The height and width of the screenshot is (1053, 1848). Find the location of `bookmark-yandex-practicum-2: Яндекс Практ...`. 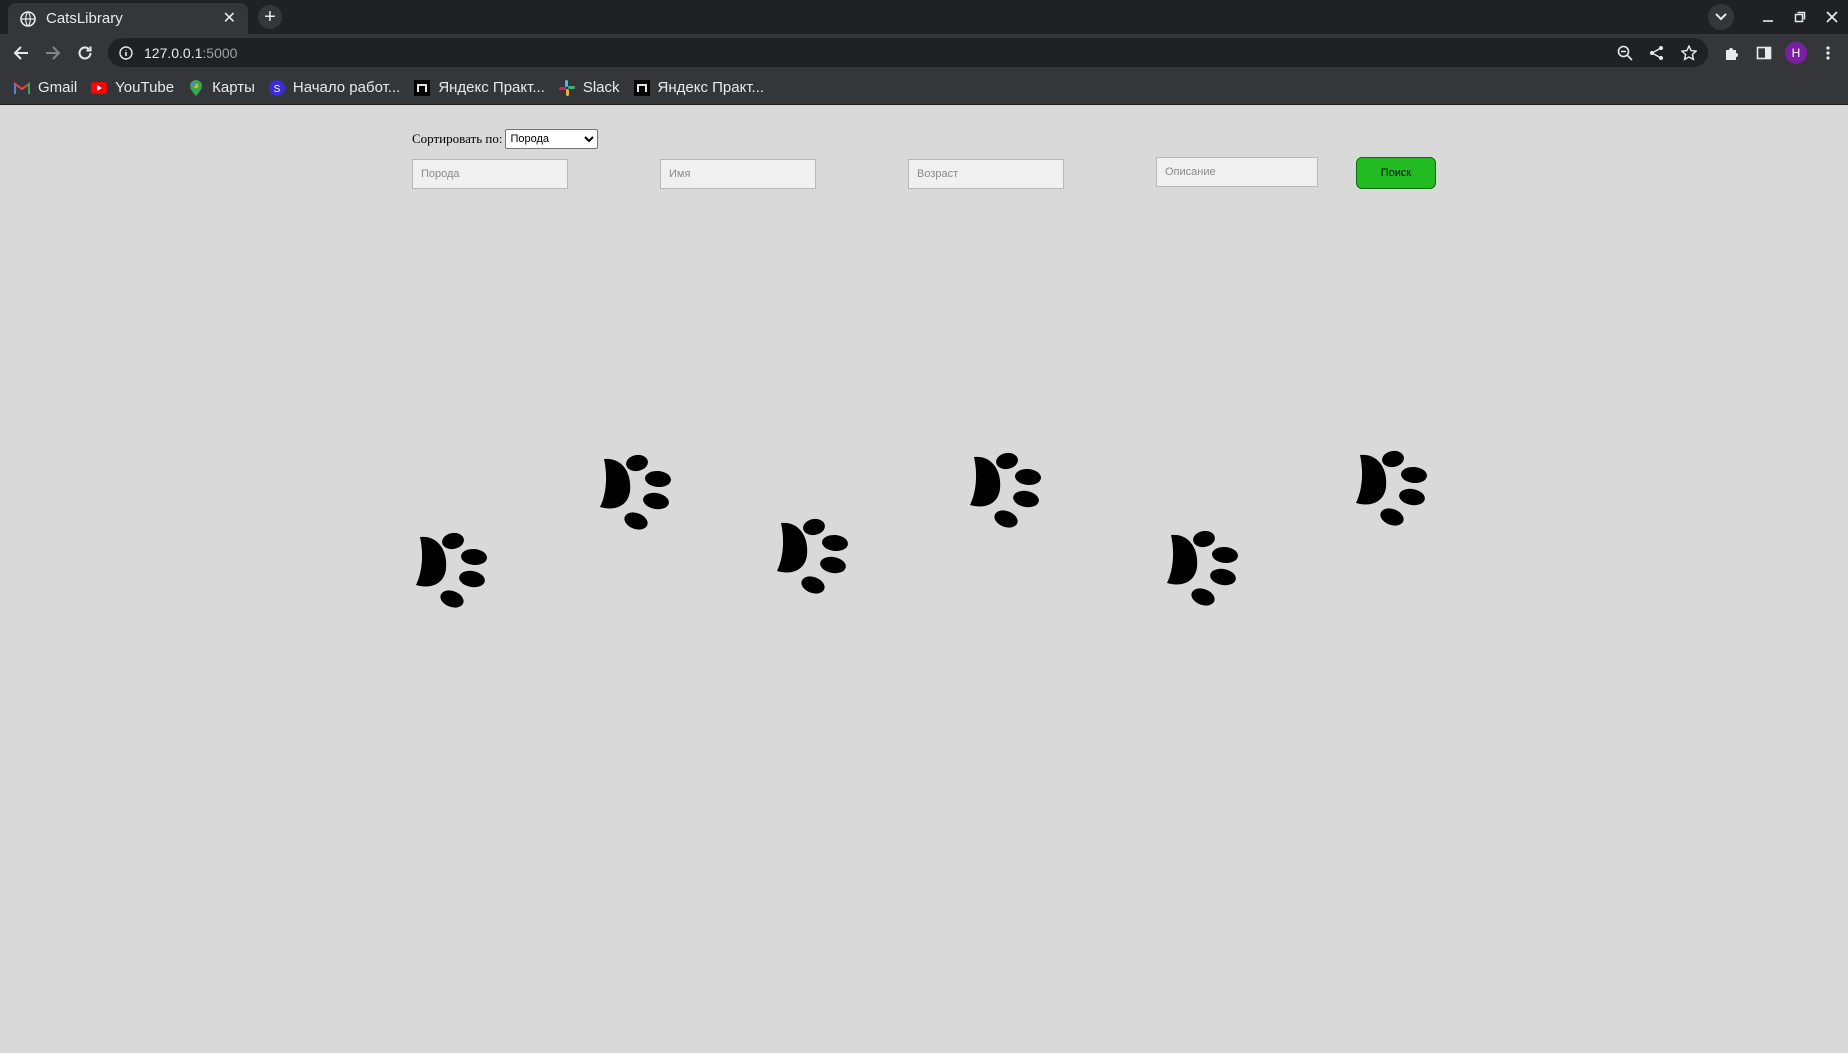

bookmark-yandex-practicum-2: Яндекс Практ... is located at coordinates (699, 87).